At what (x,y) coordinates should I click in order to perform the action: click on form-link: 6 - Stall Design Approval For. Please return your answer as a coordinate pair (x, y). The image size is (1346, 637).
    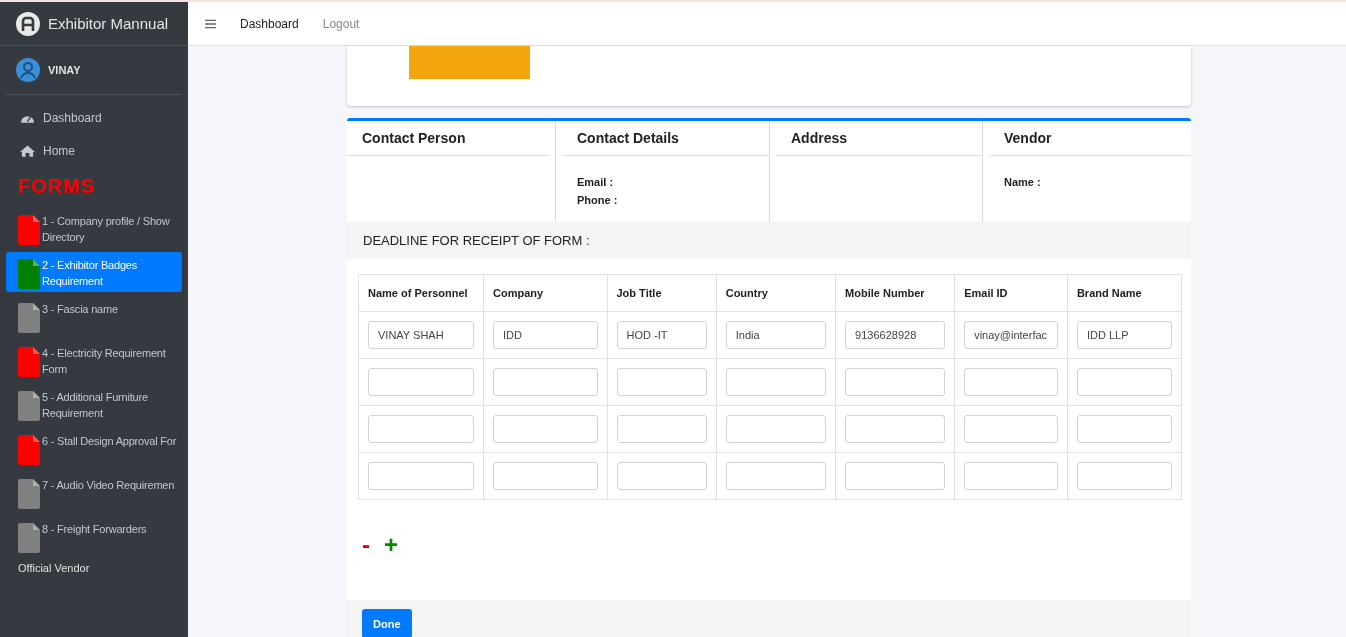
    Looking at the image, I should click on (94, 448).